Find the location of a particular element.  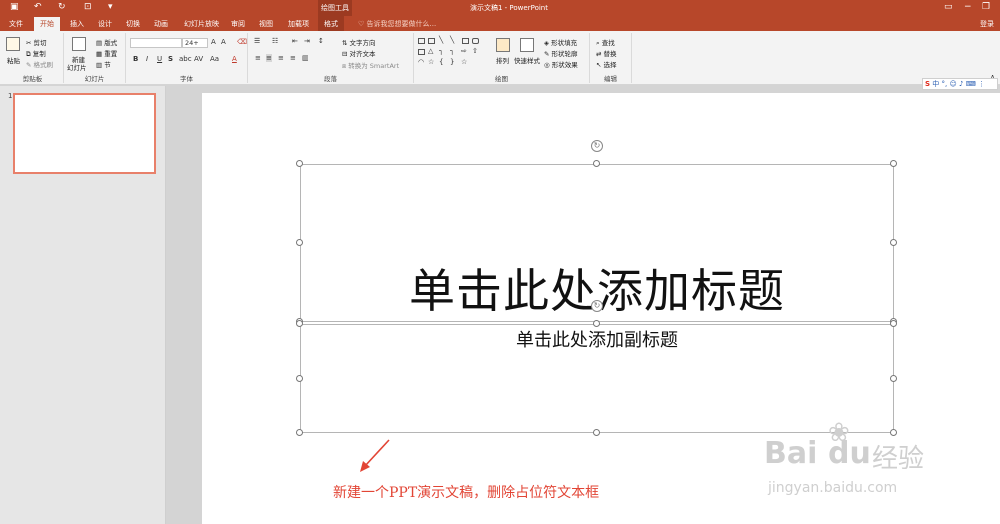

shape-elbow2-icon: ┐ is located at coordinates (452, 51).